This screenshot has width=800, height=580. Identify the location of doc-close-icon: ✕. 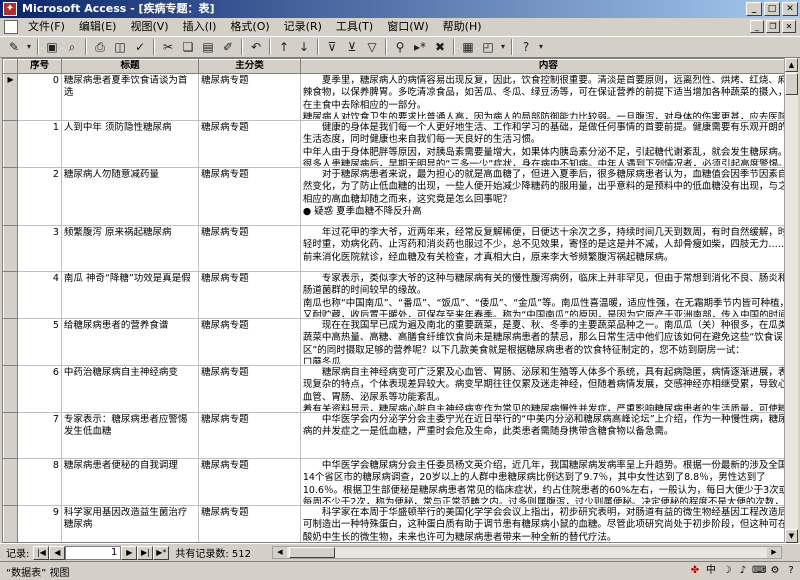
(789, 26).